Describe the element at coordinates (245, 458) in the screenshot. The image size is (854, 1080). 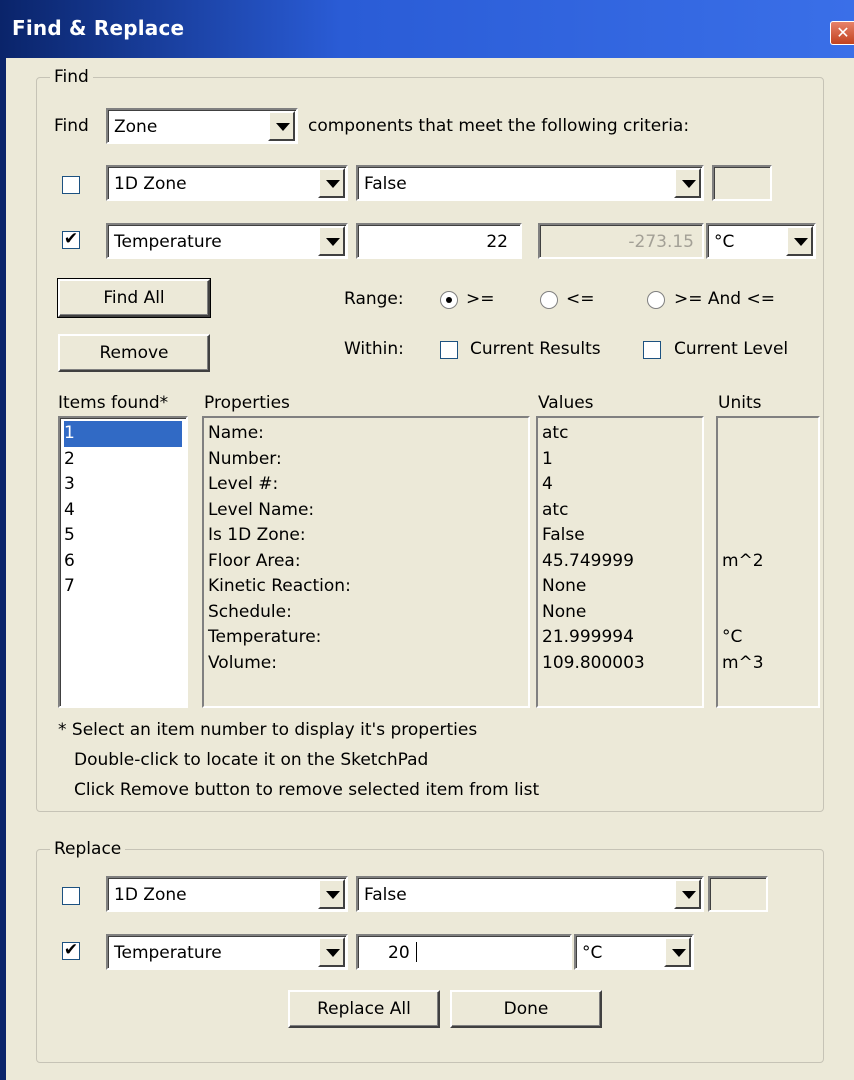
I see `property-name: Number:` at that location.